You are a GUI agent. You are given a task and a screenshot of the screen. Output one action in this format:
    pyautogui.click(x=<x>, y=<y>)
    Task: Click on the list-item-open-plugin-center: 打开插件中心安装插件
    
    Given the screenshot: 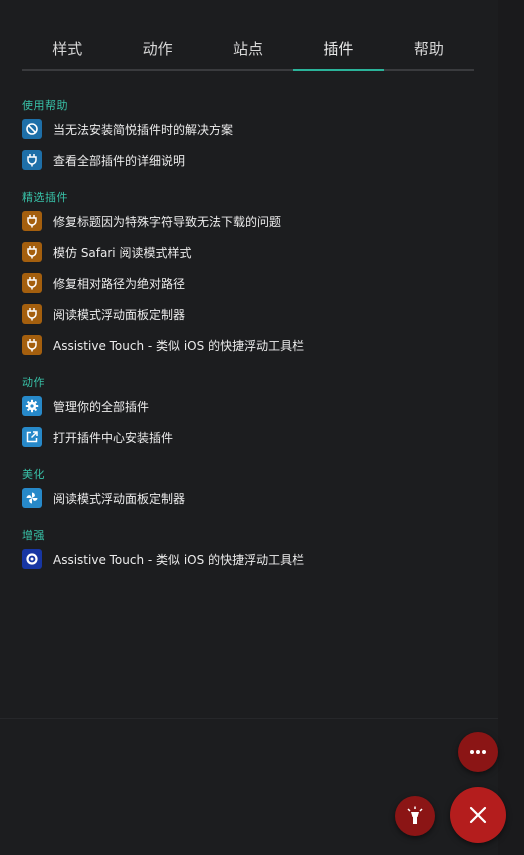 What is the action you would take?
    pyautogui.click(x=97, y=437)
    